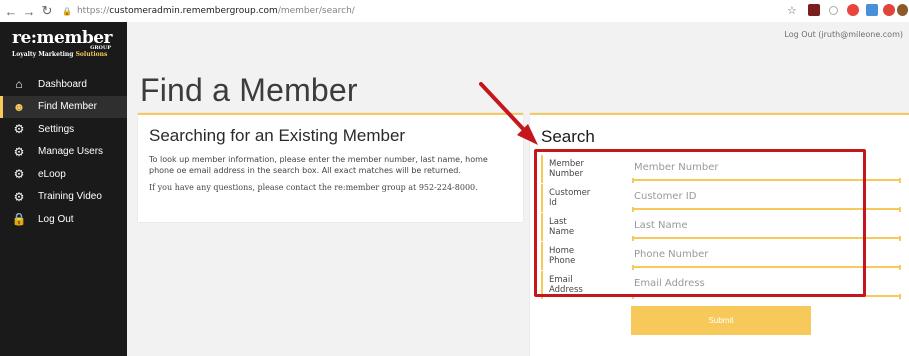 The height and width of the screenshot is (356, 909). What do you see at coordinates (19, 106) in the screenshot?
I see `users-icon: ☻` at bounding box center [19, 106].